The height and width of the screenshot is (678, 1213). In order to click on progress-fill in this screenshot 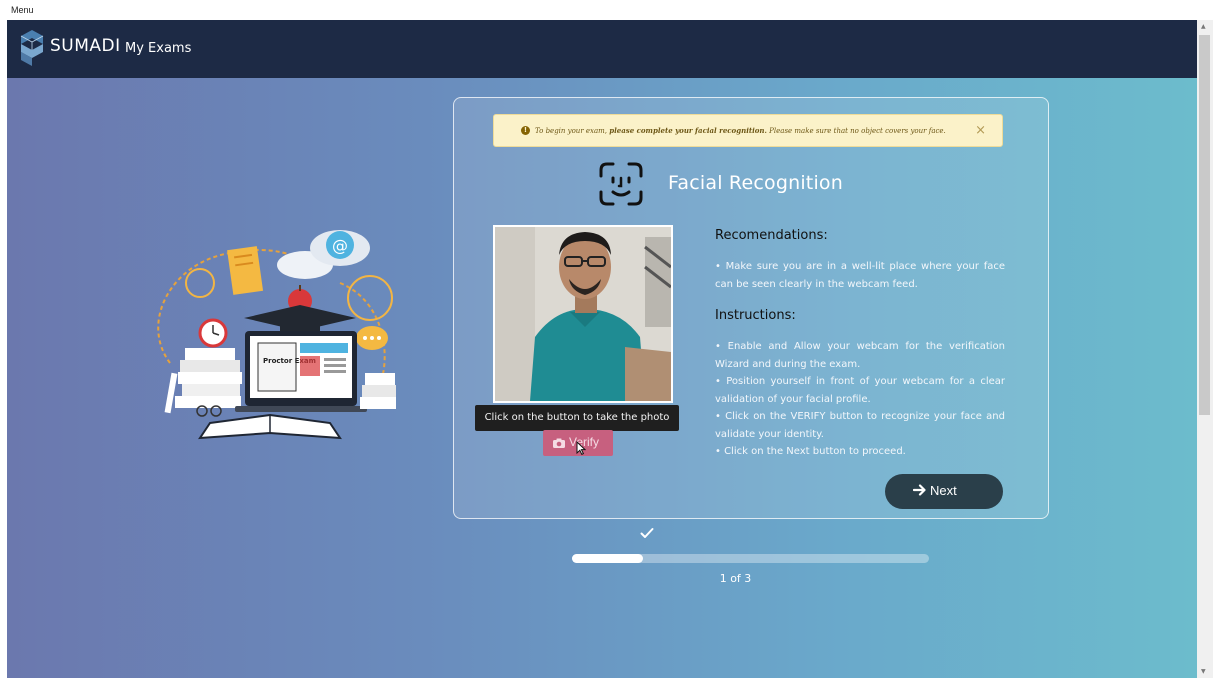, I will do `click(608, 558)`.